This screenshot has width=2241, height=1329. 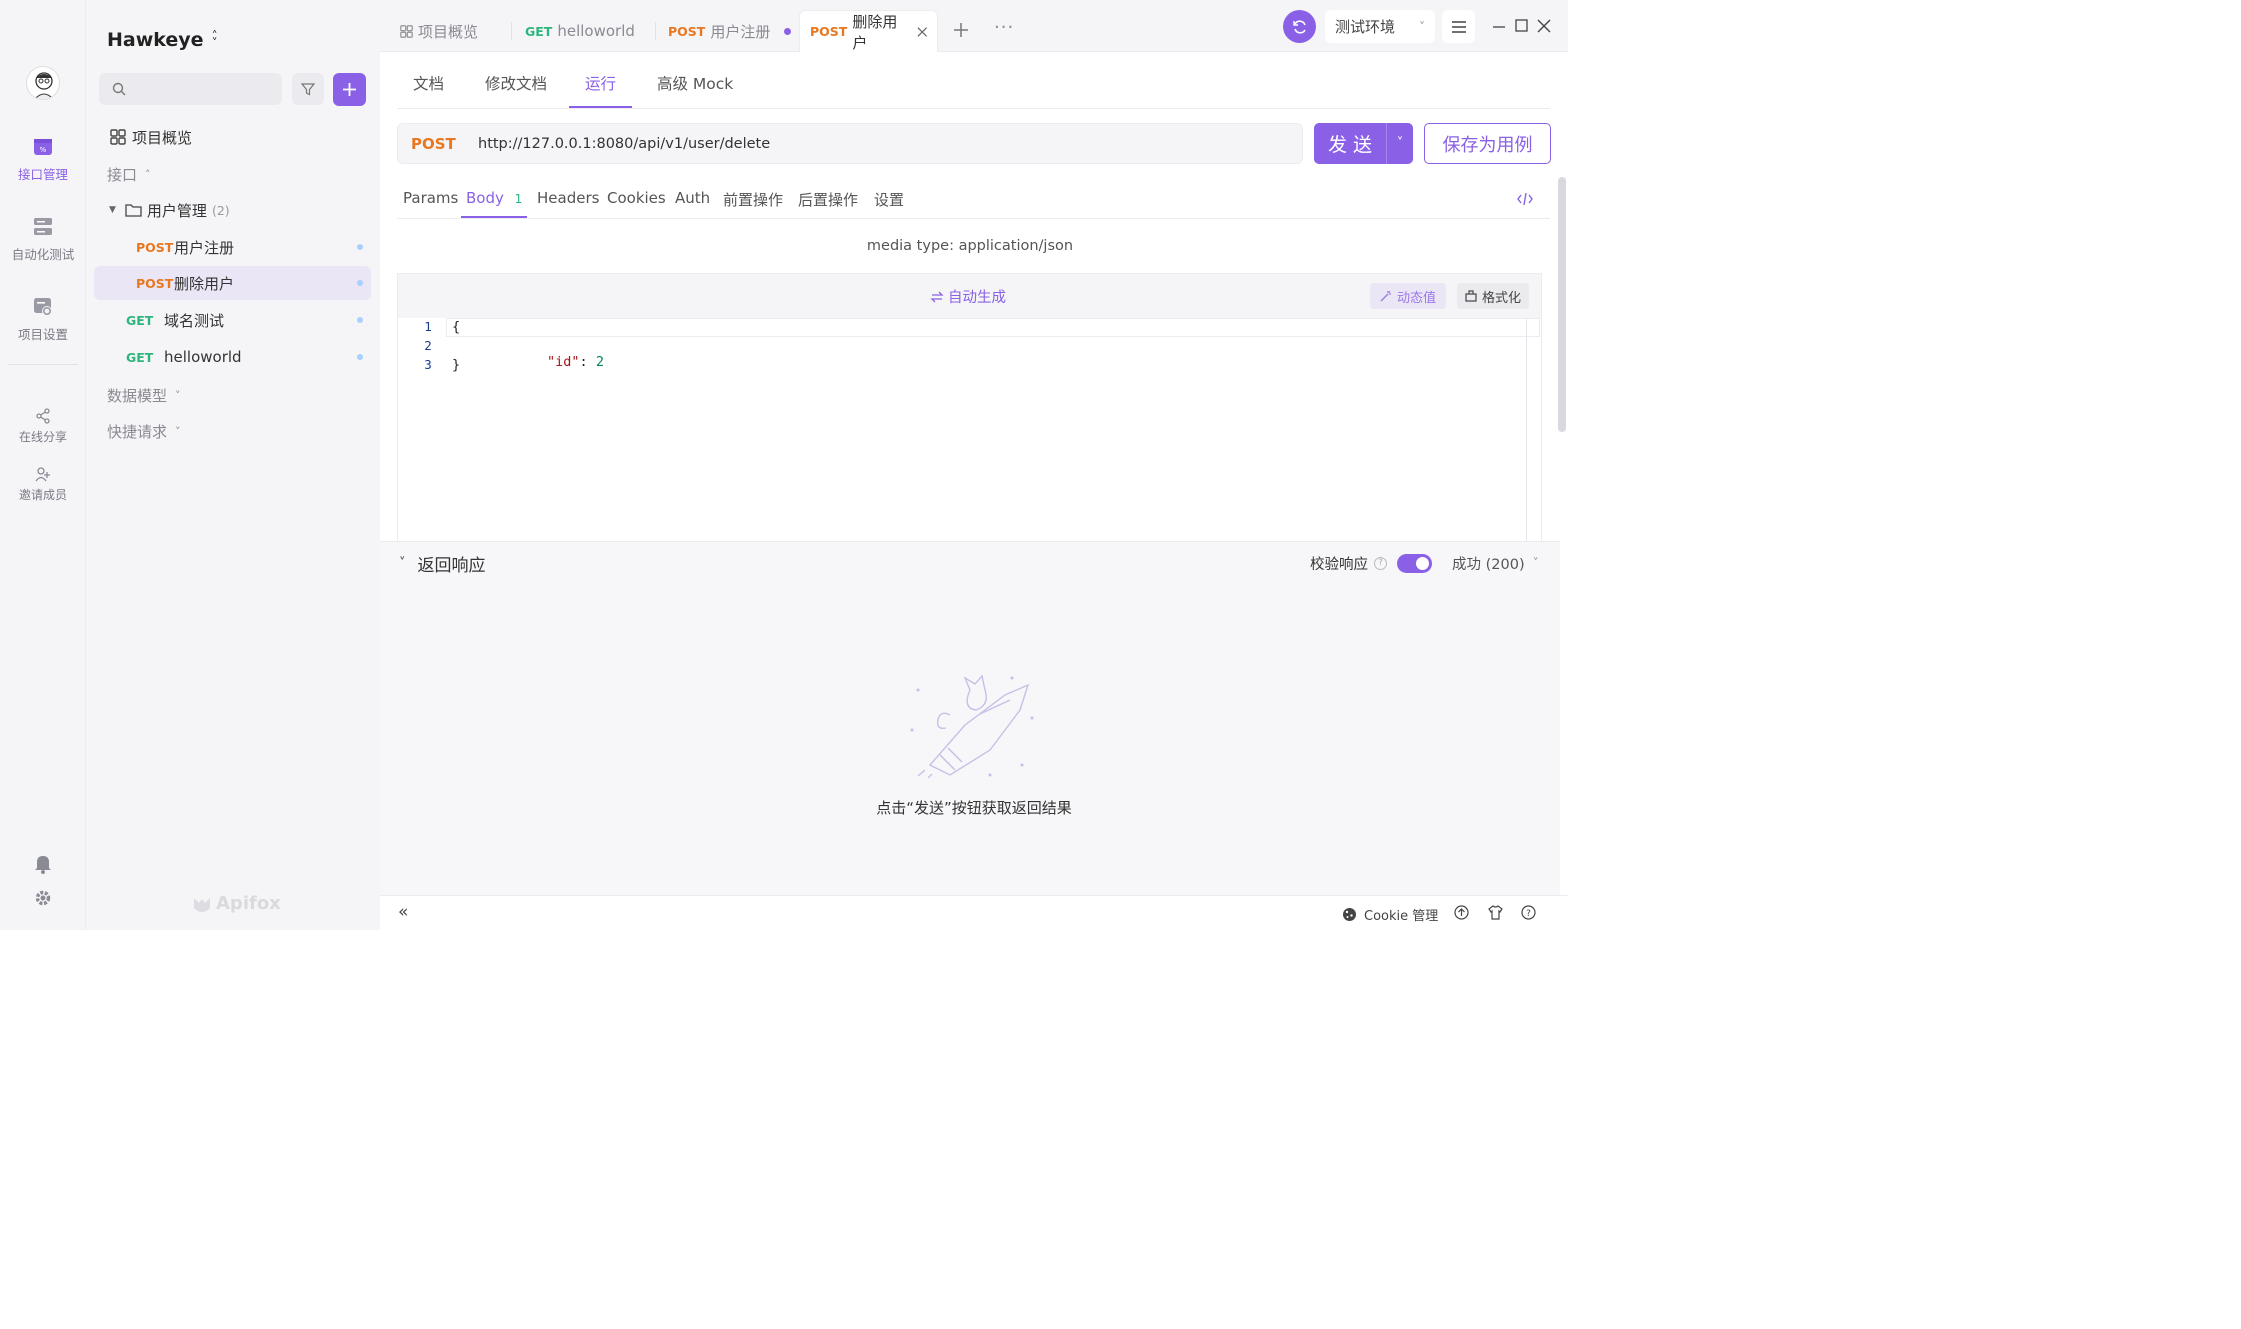 What do you see at coordinates (968, 296) in the screenshot?
I see `auto-generate-button: 自动生成` at bounding box center [968, 296].